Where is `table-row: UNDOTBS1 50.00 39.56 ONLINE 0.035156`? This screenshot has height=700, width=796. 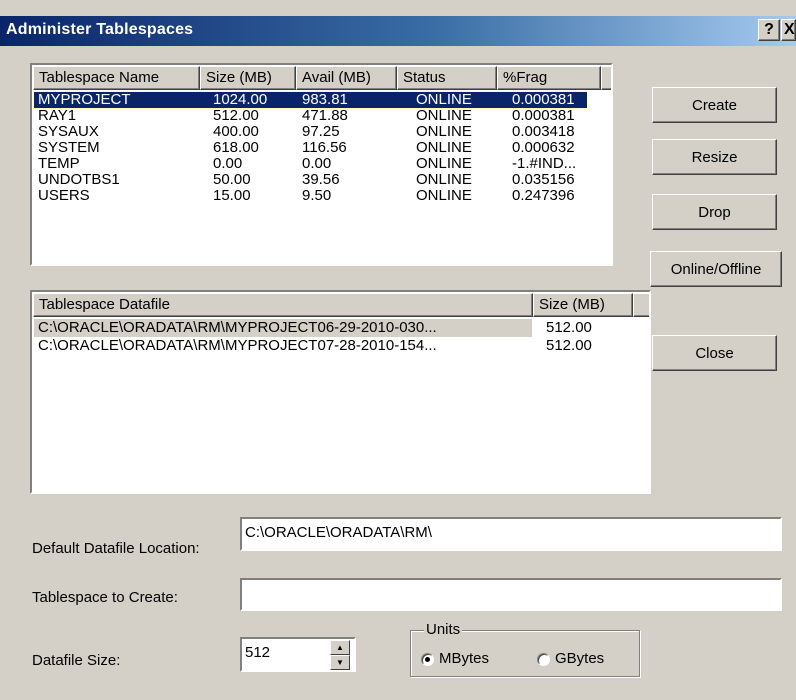
table-row: UNDOTBS1 50.00 39.56 ONLINE 0.035156 is located at coordinates (321, 180).